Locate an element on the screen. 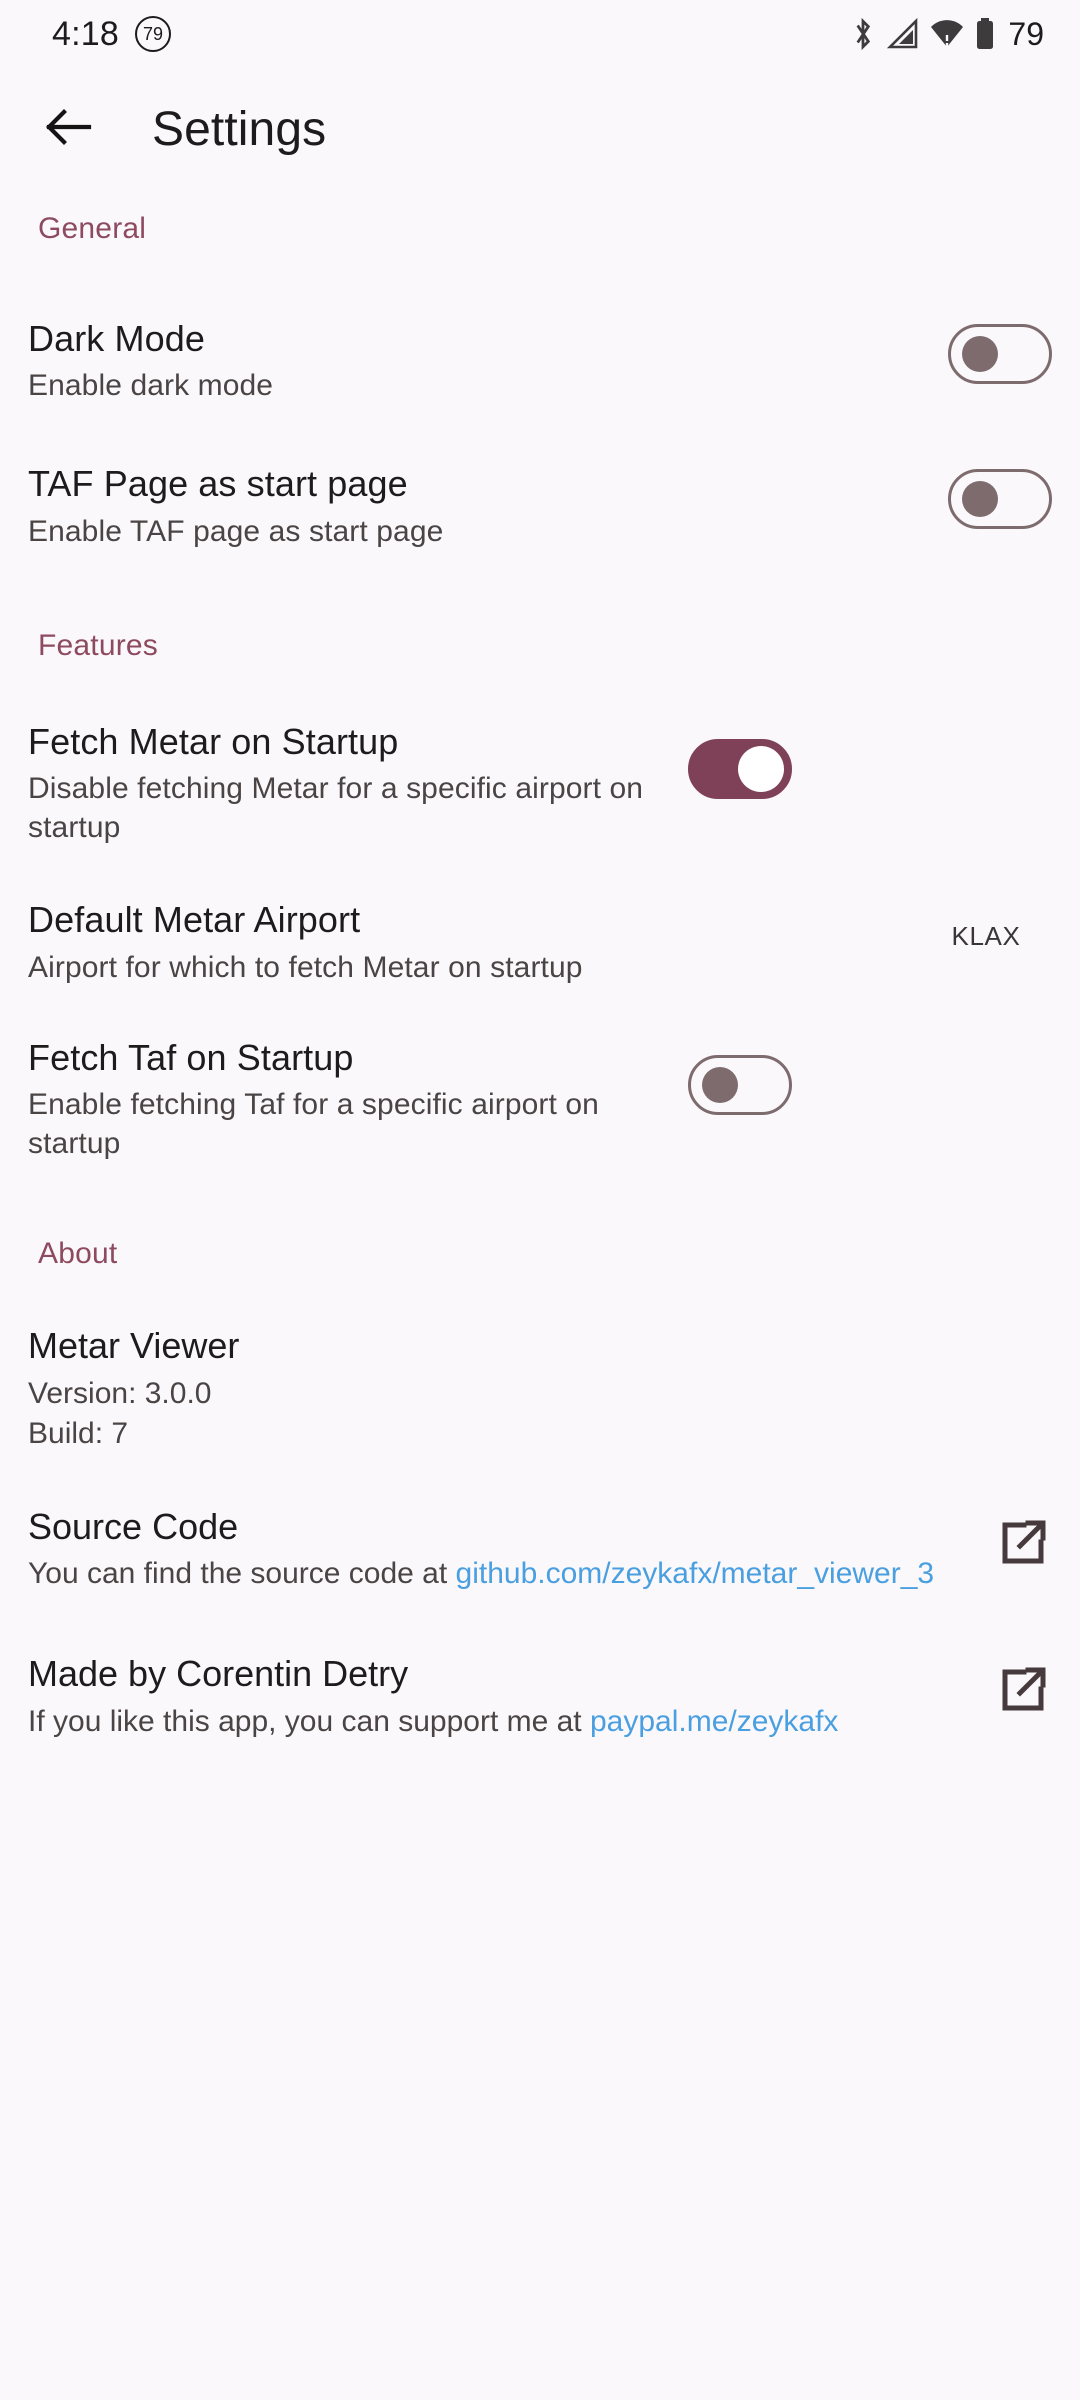 This screenshot has height=2400, width=1080. setting-title: Default Metar Airport is located at coordinates (194, 920).